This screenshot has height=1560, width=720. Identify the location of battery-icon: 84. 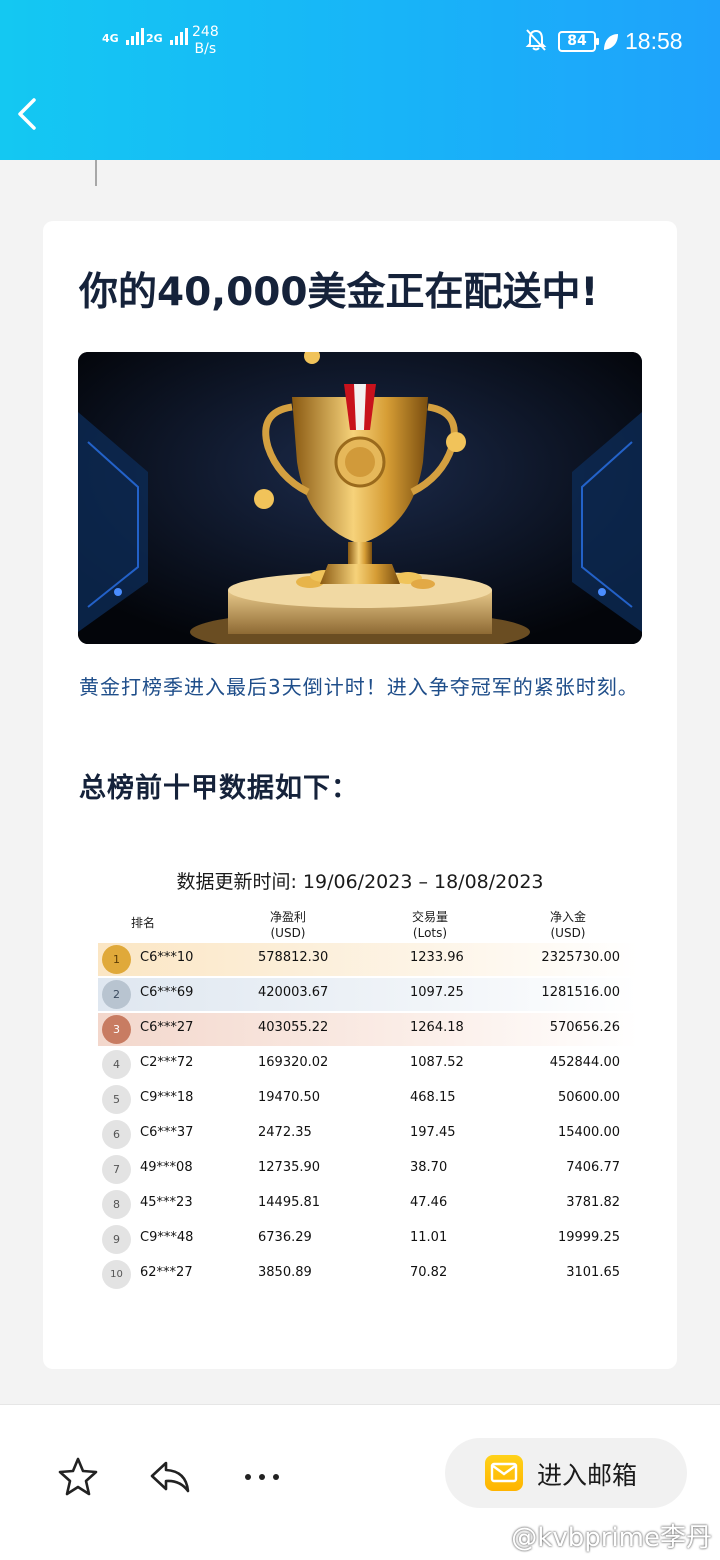
(578, 41).